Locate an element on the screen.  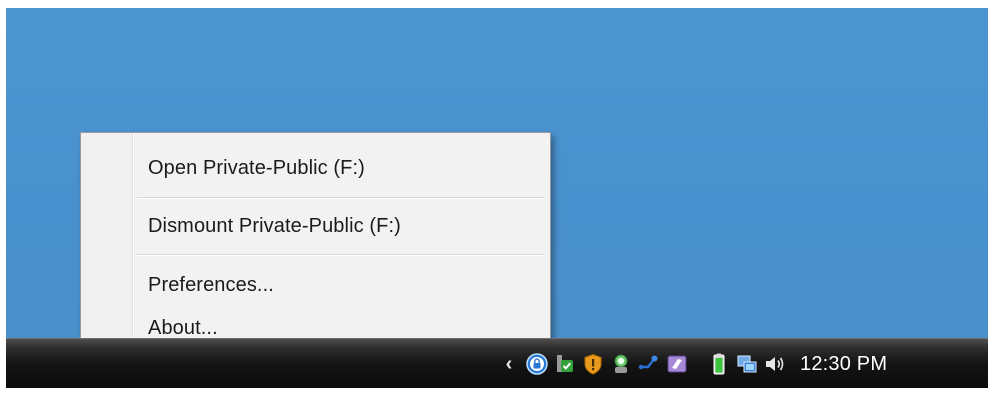
network-icon is located at coordinates (747, 364).